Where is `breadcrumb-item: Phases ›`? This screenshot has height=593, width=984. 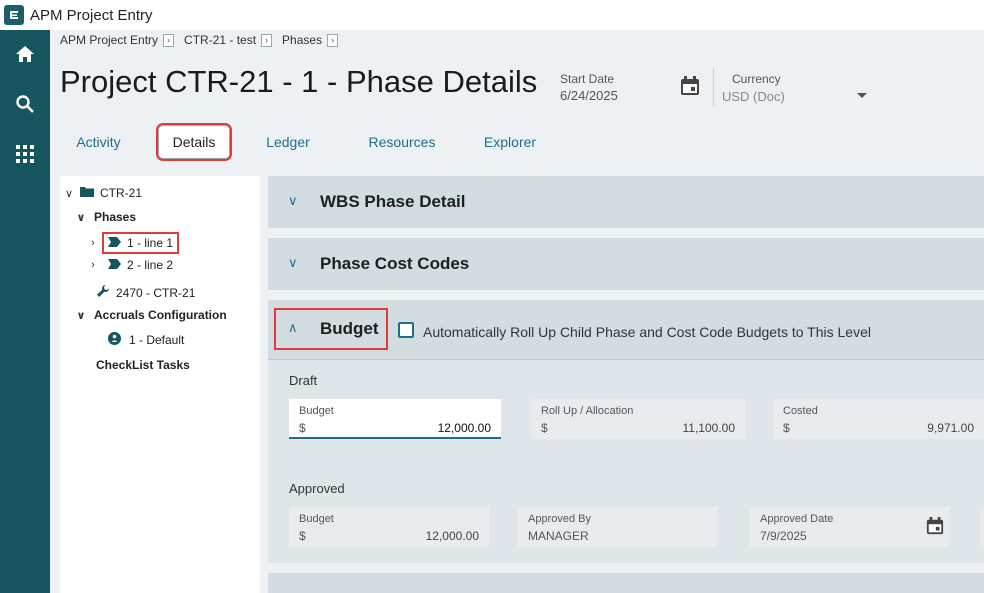
breadcrumb-item: Phases › is located at coordinates (310, 40).